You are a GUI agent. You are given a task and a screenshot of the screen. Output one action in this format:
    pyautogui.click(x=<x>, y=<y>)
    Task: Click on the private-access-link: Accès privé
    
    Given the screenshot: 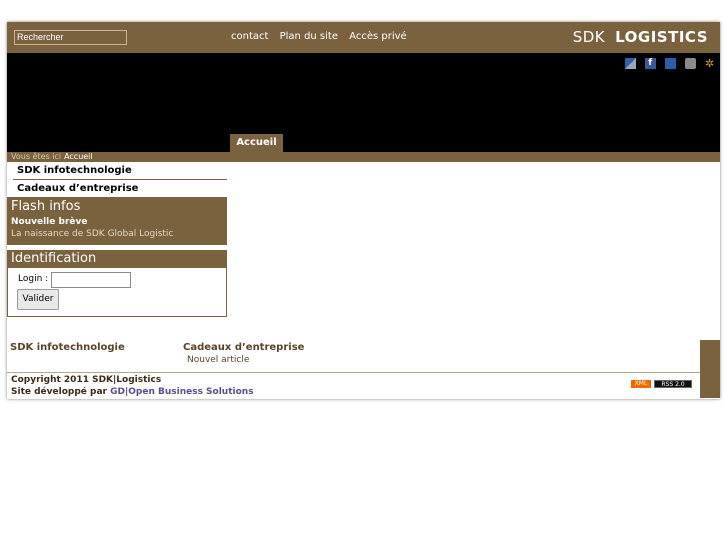 What is the action you would take?
    pyautogui.click(x=378, y=36)
    